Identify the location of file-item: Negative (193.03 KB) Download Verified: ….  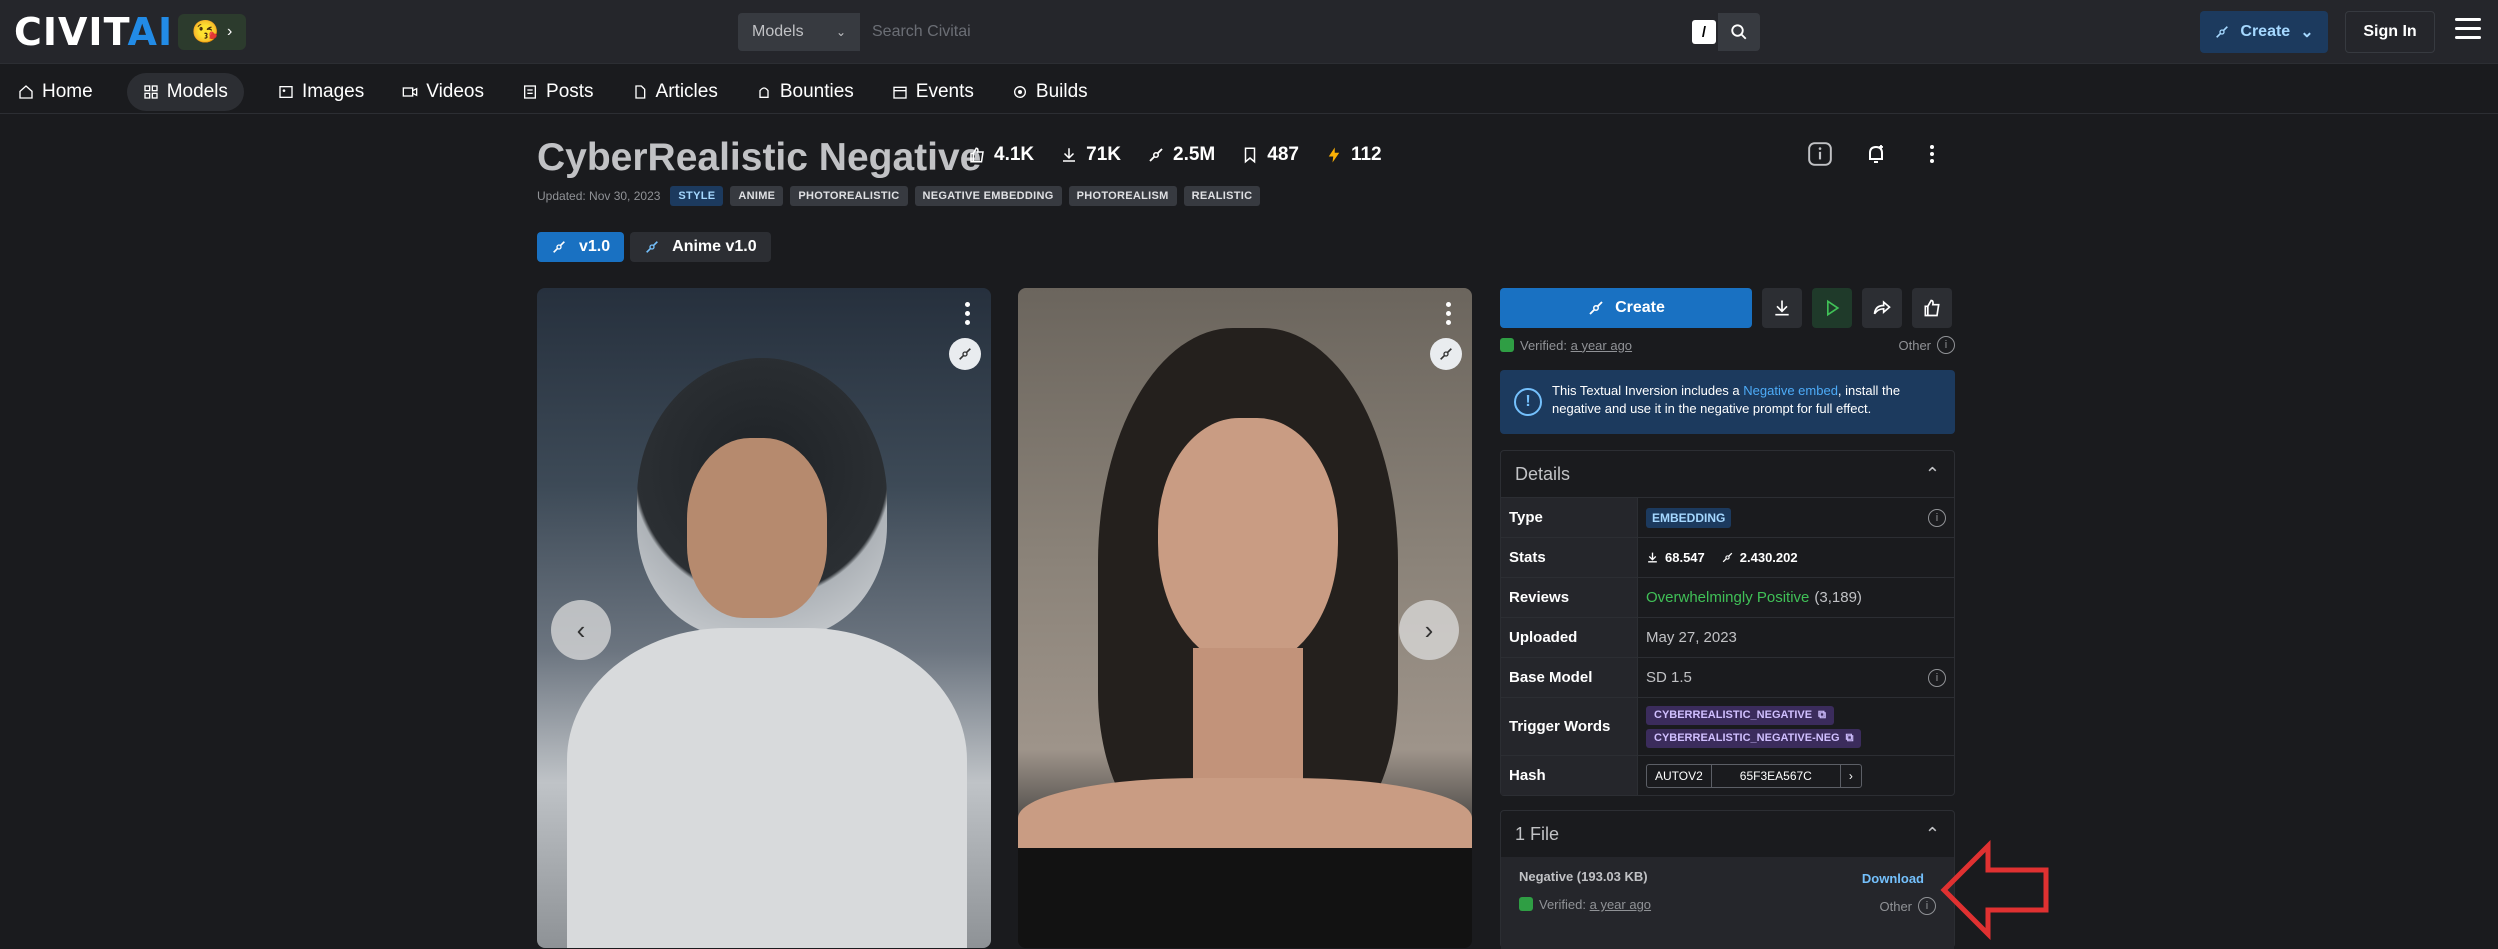
(1727, 903).